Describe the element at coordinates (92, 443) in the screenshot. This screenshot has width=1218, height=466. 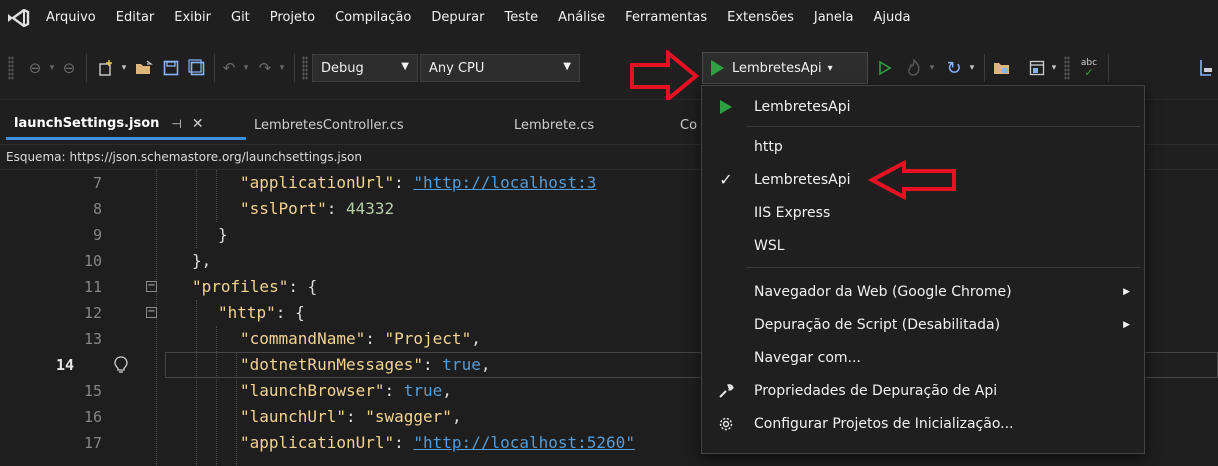
I see `line-number: 17` at that location.